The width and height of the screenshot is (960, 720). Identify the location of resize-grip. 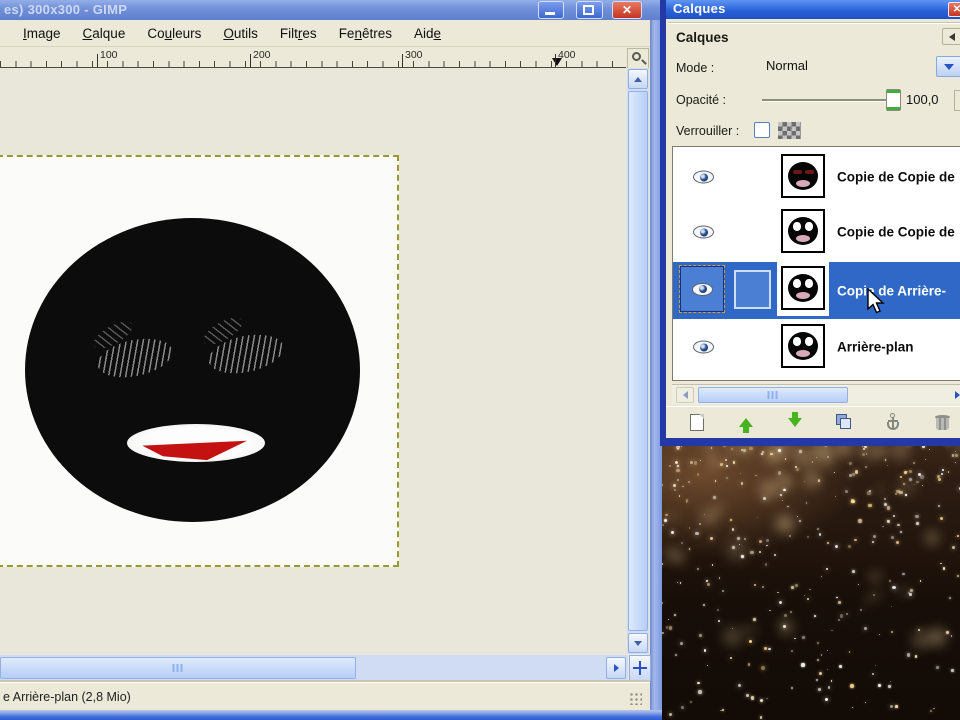
(635, 698).